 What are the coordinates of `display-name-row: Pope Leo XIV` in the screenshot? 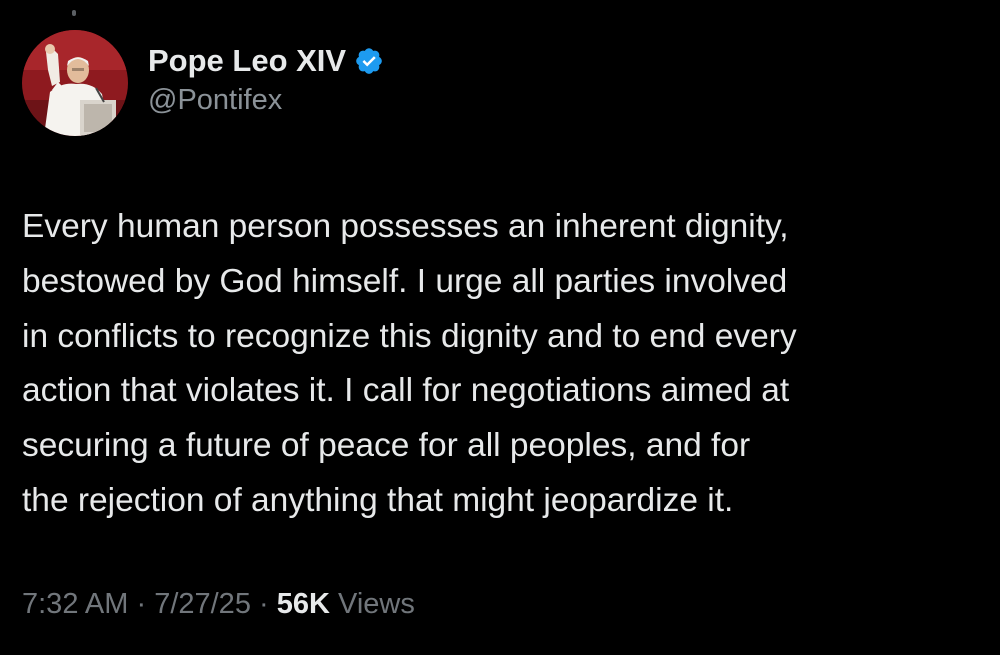 It's located at (266, 61).